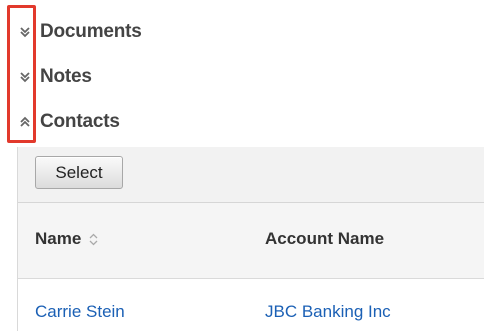 Image resolution: width=484 pixels, height=331 pixels. I want to click on account-name-link: JBC Banking Inc, so click(328, 312).